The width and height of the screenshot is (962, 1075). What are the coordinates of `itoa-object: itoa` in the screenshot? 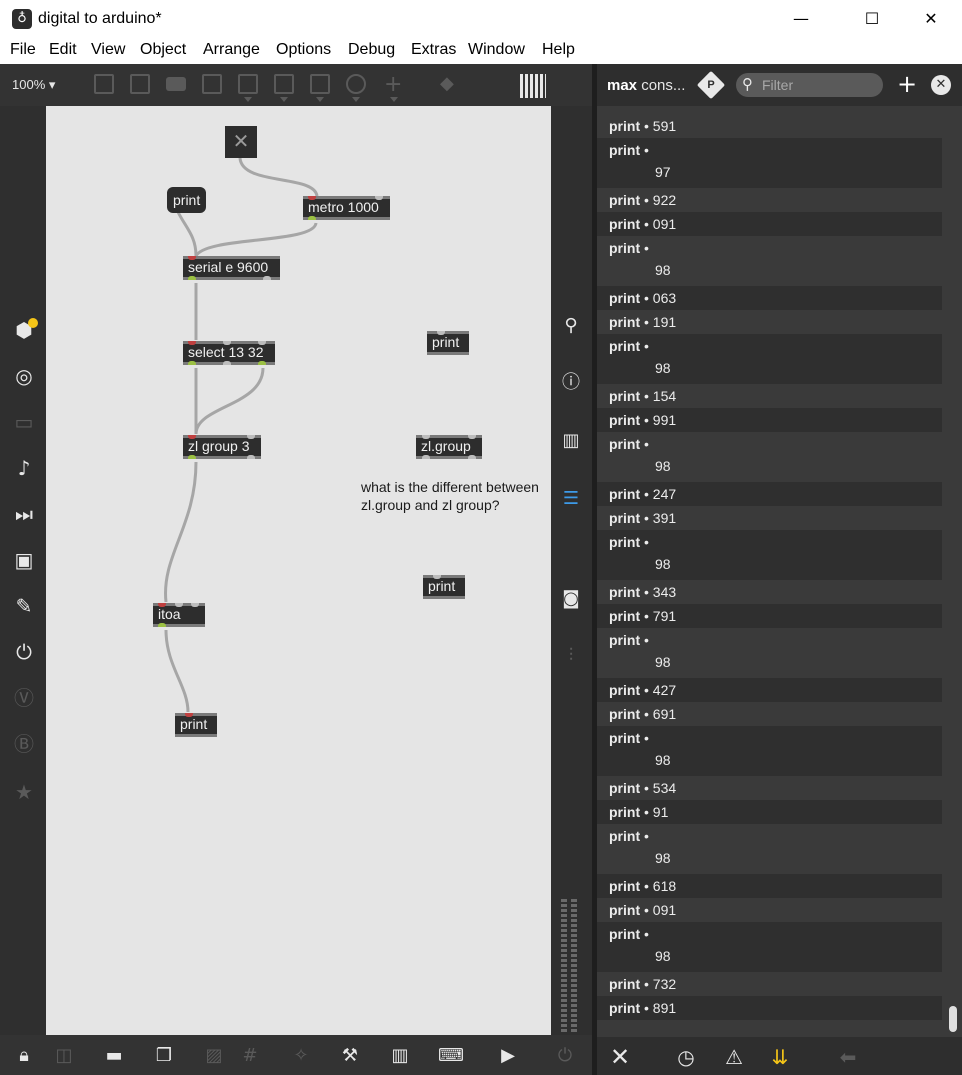 It's located at (179, 615).